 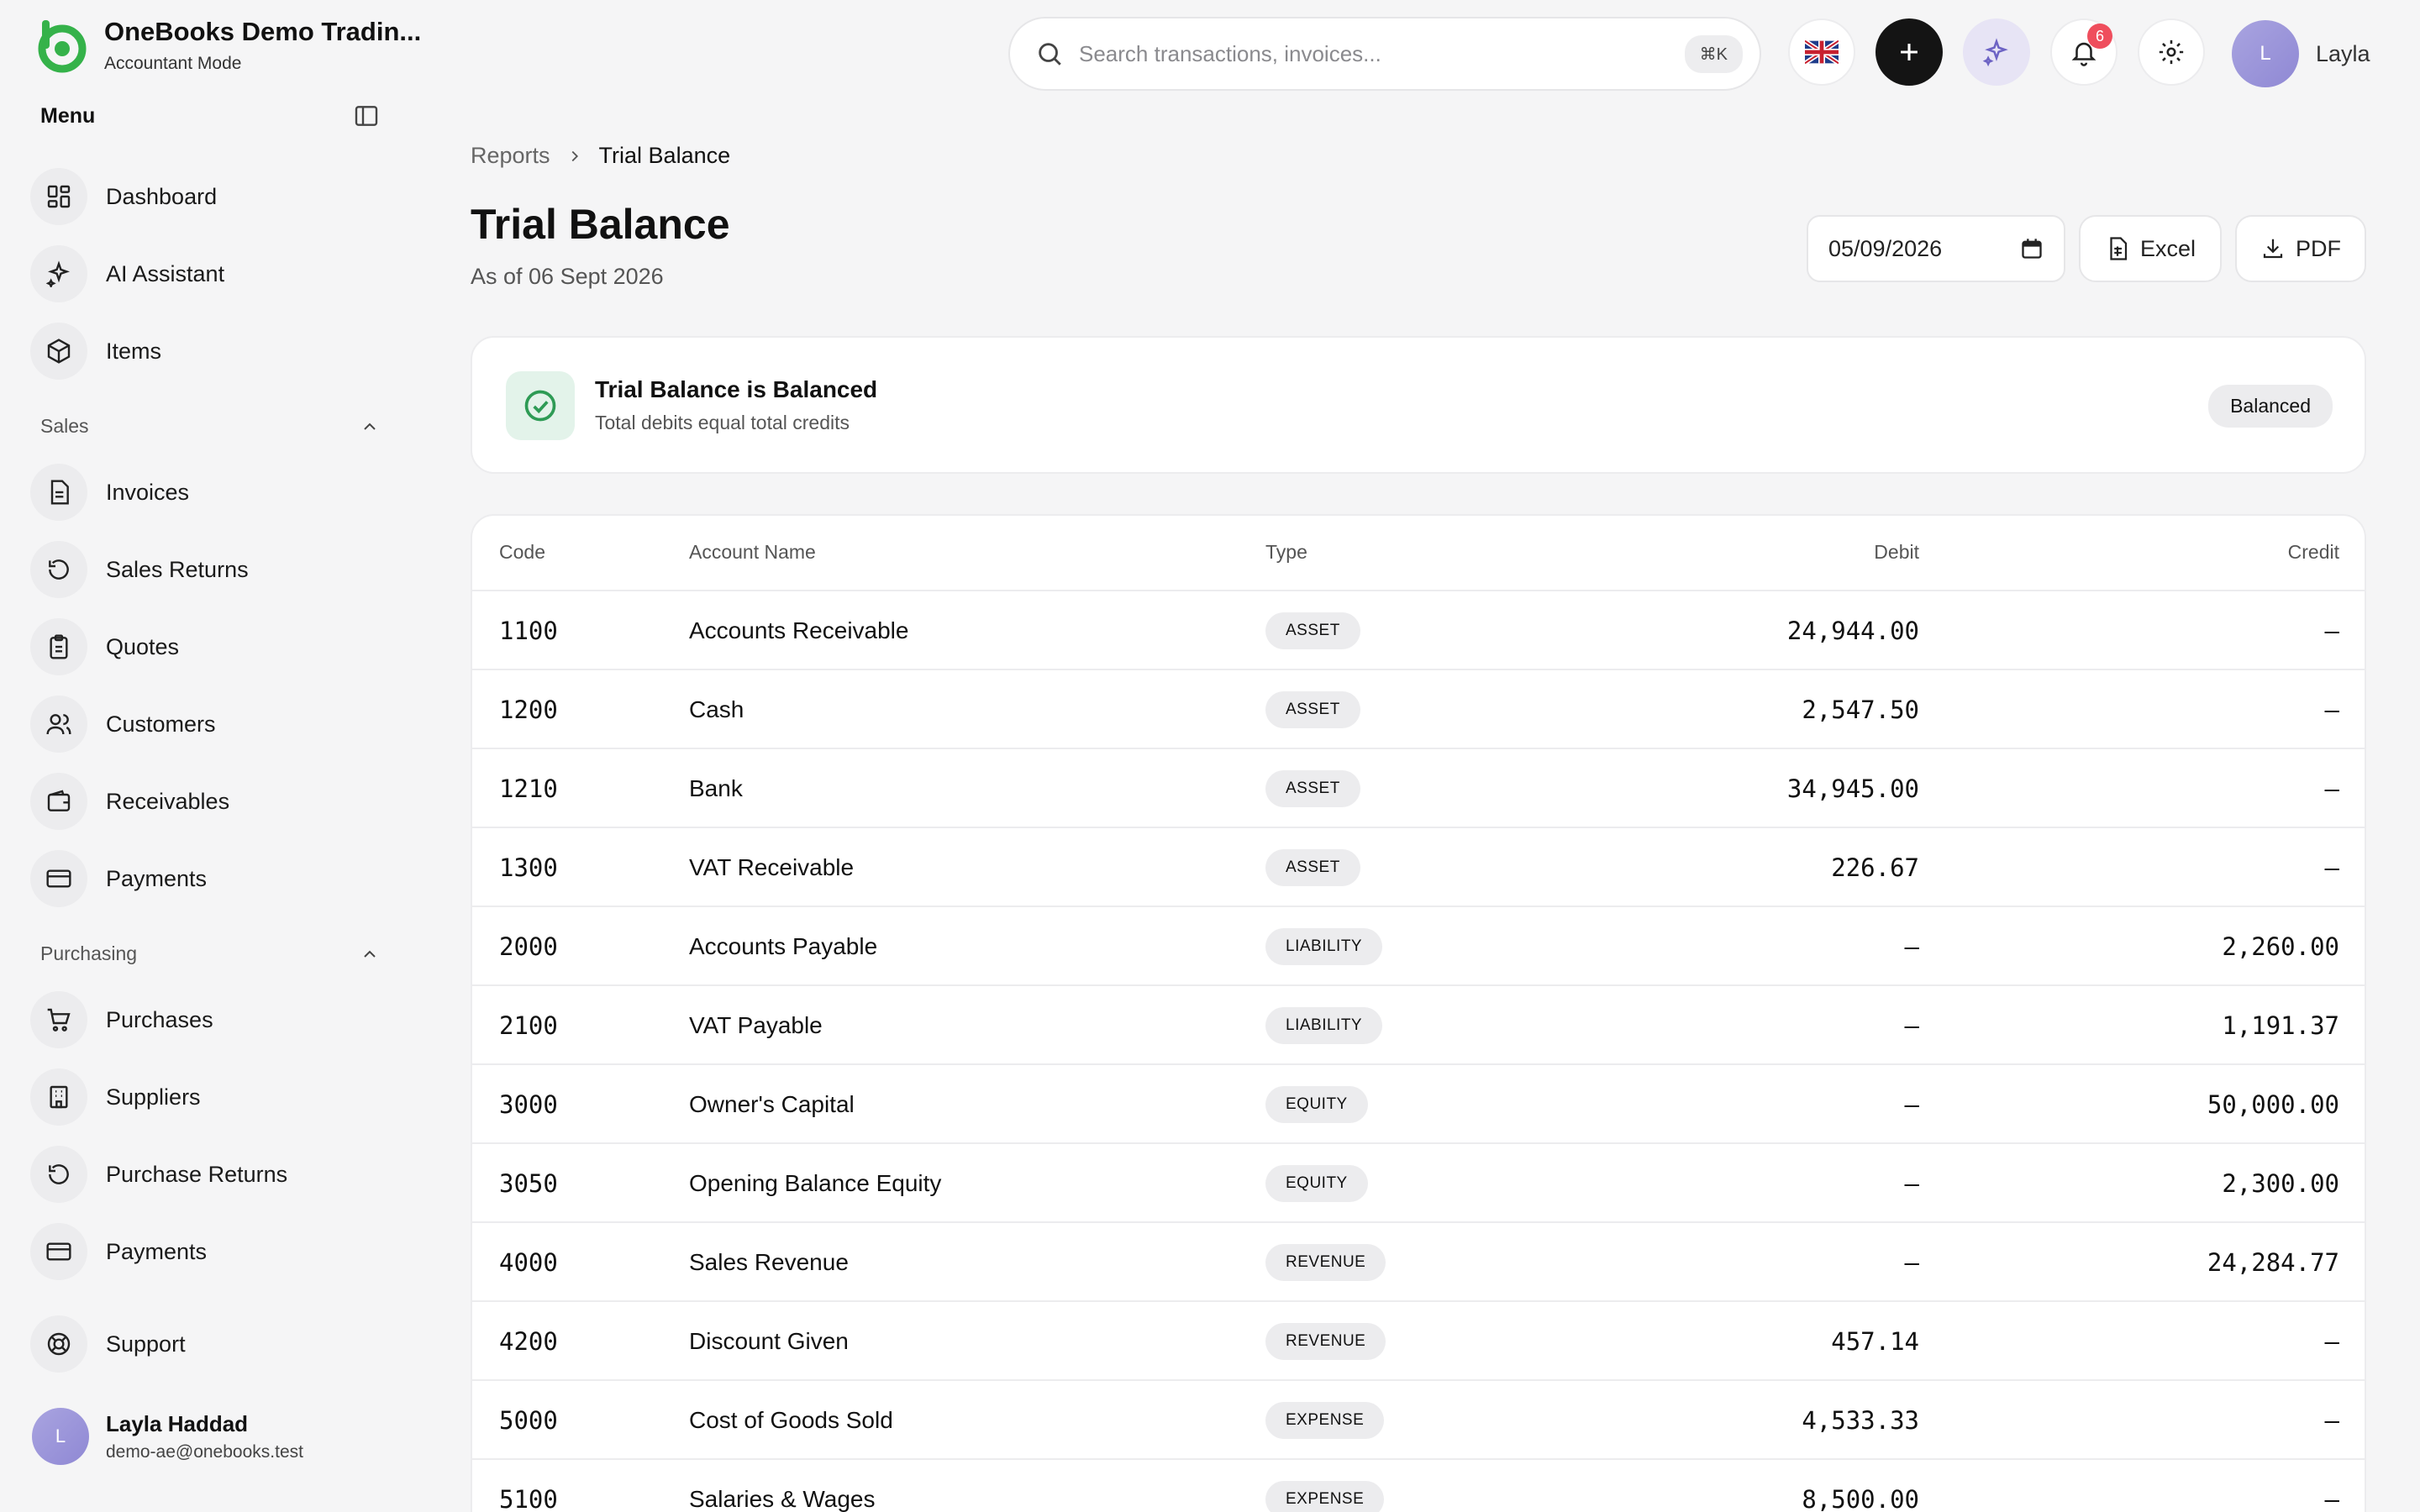 What do you see at coordinates (59, 351) in the screenshot?
I see `box-icon` at bounding box center [59, 351].